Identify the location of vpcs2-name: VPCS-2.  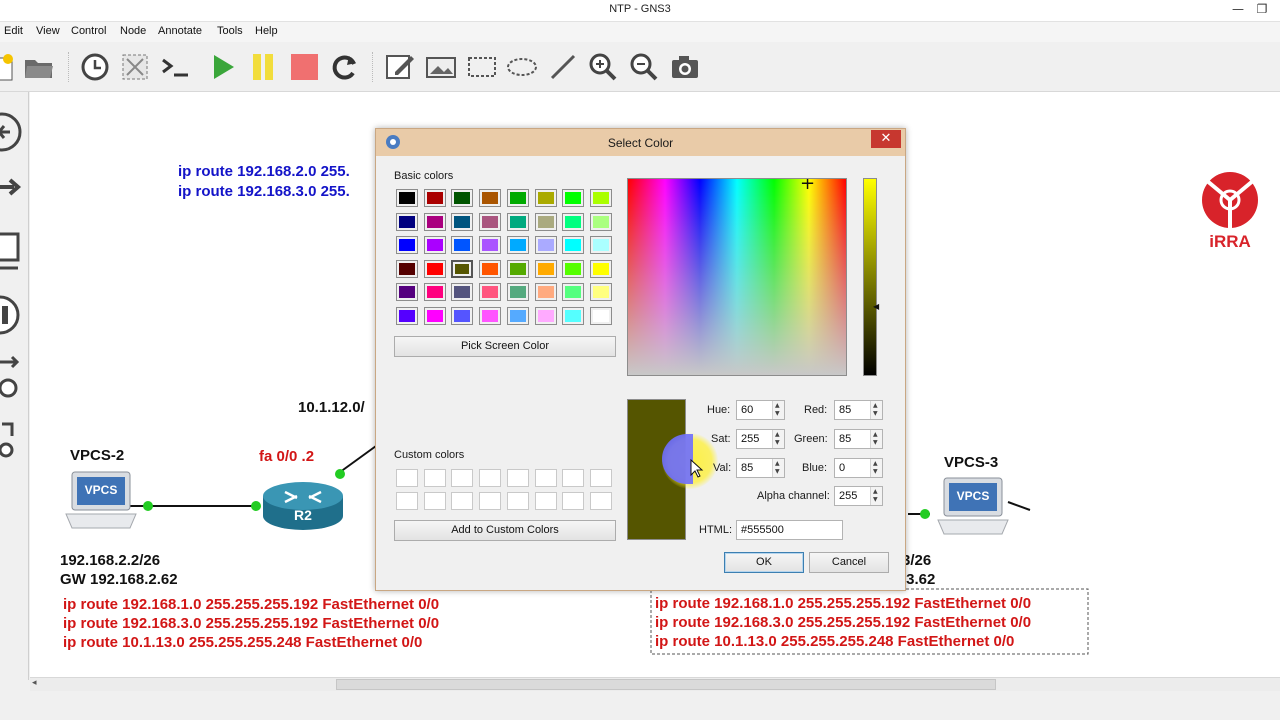
(97, 455).